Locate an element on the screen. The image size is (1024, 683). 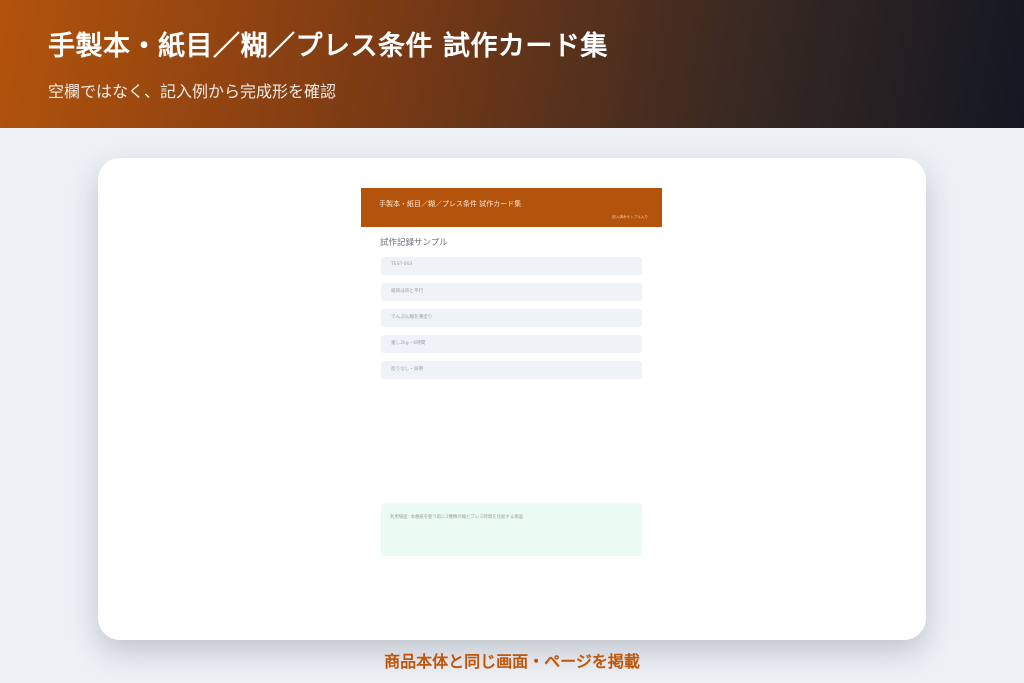
section-title: 試作記録サンプル is located at coordinates (414, 243).